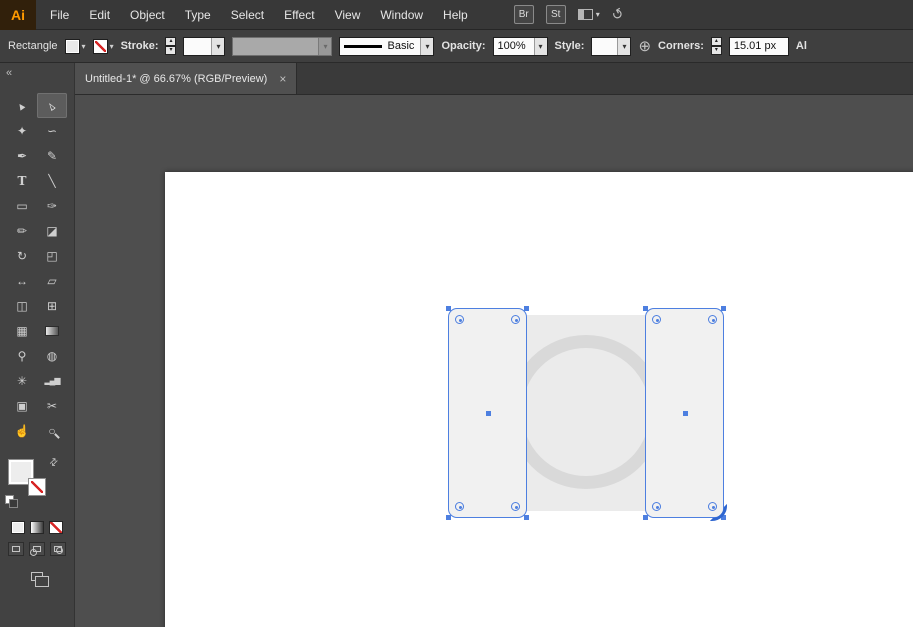 Image resolution: width=913 pixels, height=627 pixels. I want to click on width-tool: ↔, so click(22, 280).